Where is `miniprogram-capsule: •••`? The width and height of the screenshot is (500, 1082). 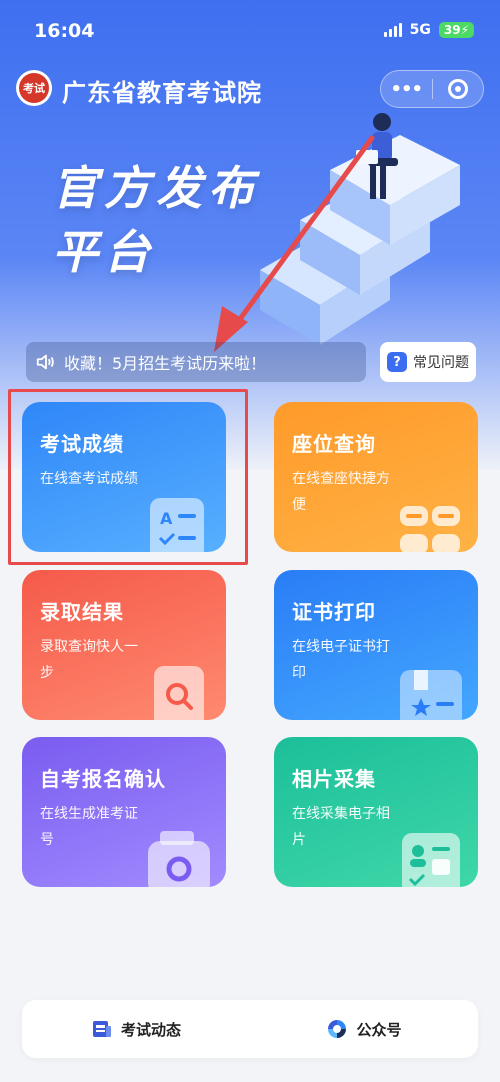 miniprogram-capsule: ••• is located at coordinates (432, 89).